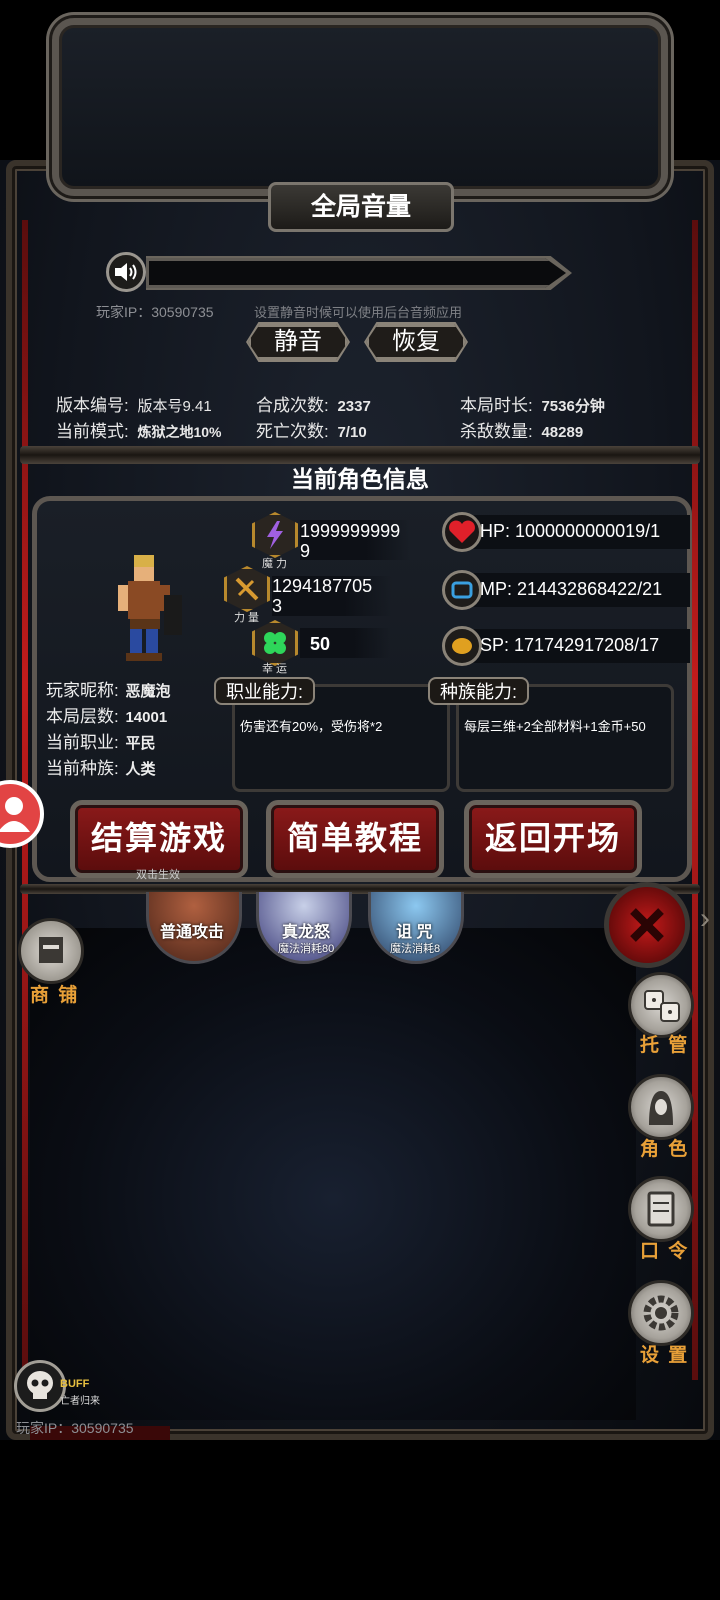 The width and height of the screenshot is (720, 1600). I want to click on nickname-line: 玩家昵称: 恶魔泡, so click(108, 688).